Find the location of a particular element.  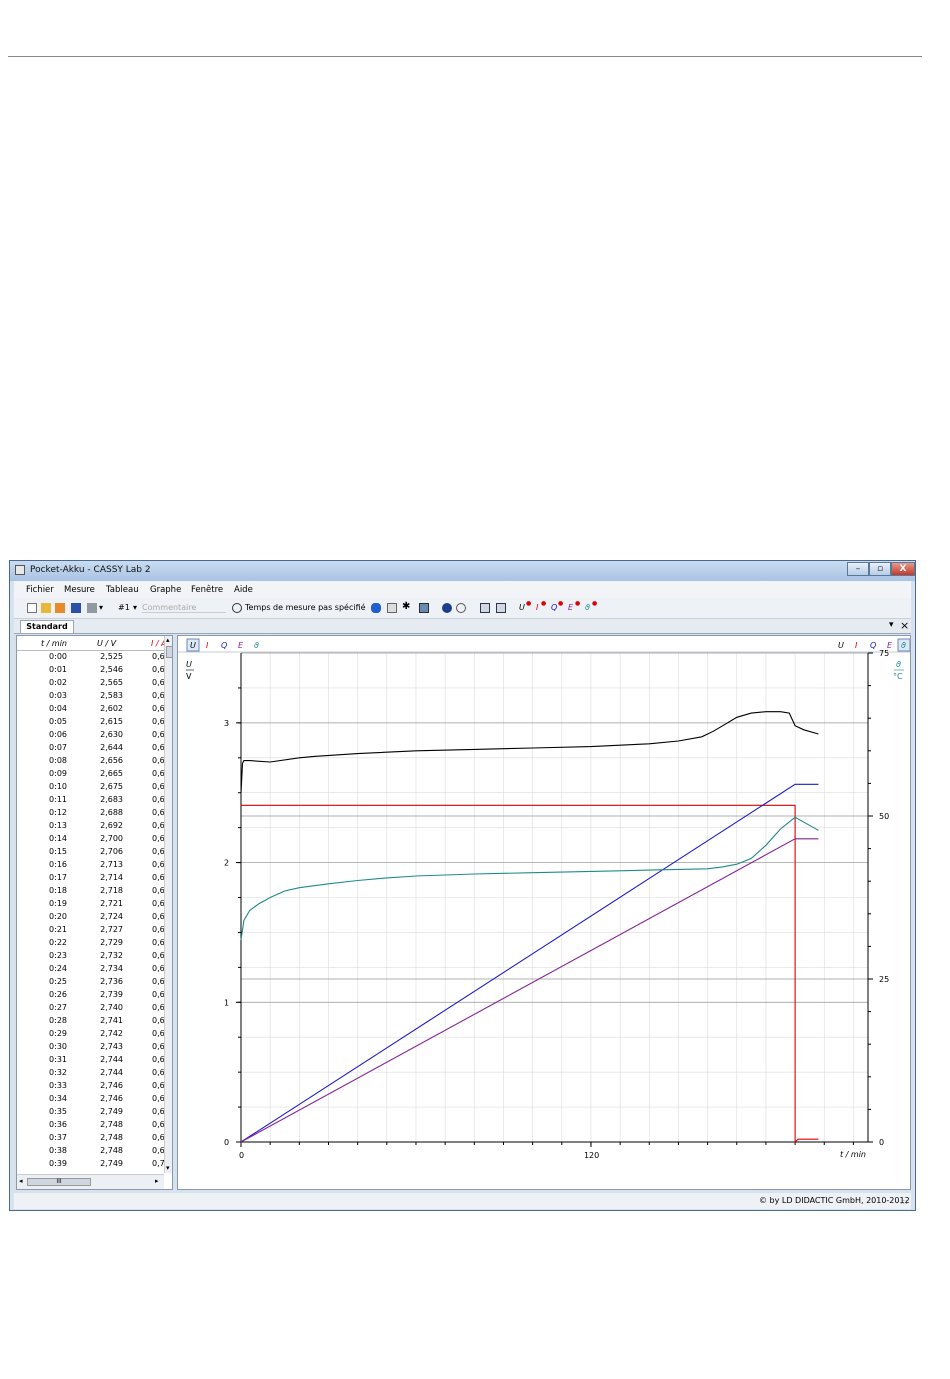

tab-menu-chevron-icon: ▾ is located at coordinates (891, 625).